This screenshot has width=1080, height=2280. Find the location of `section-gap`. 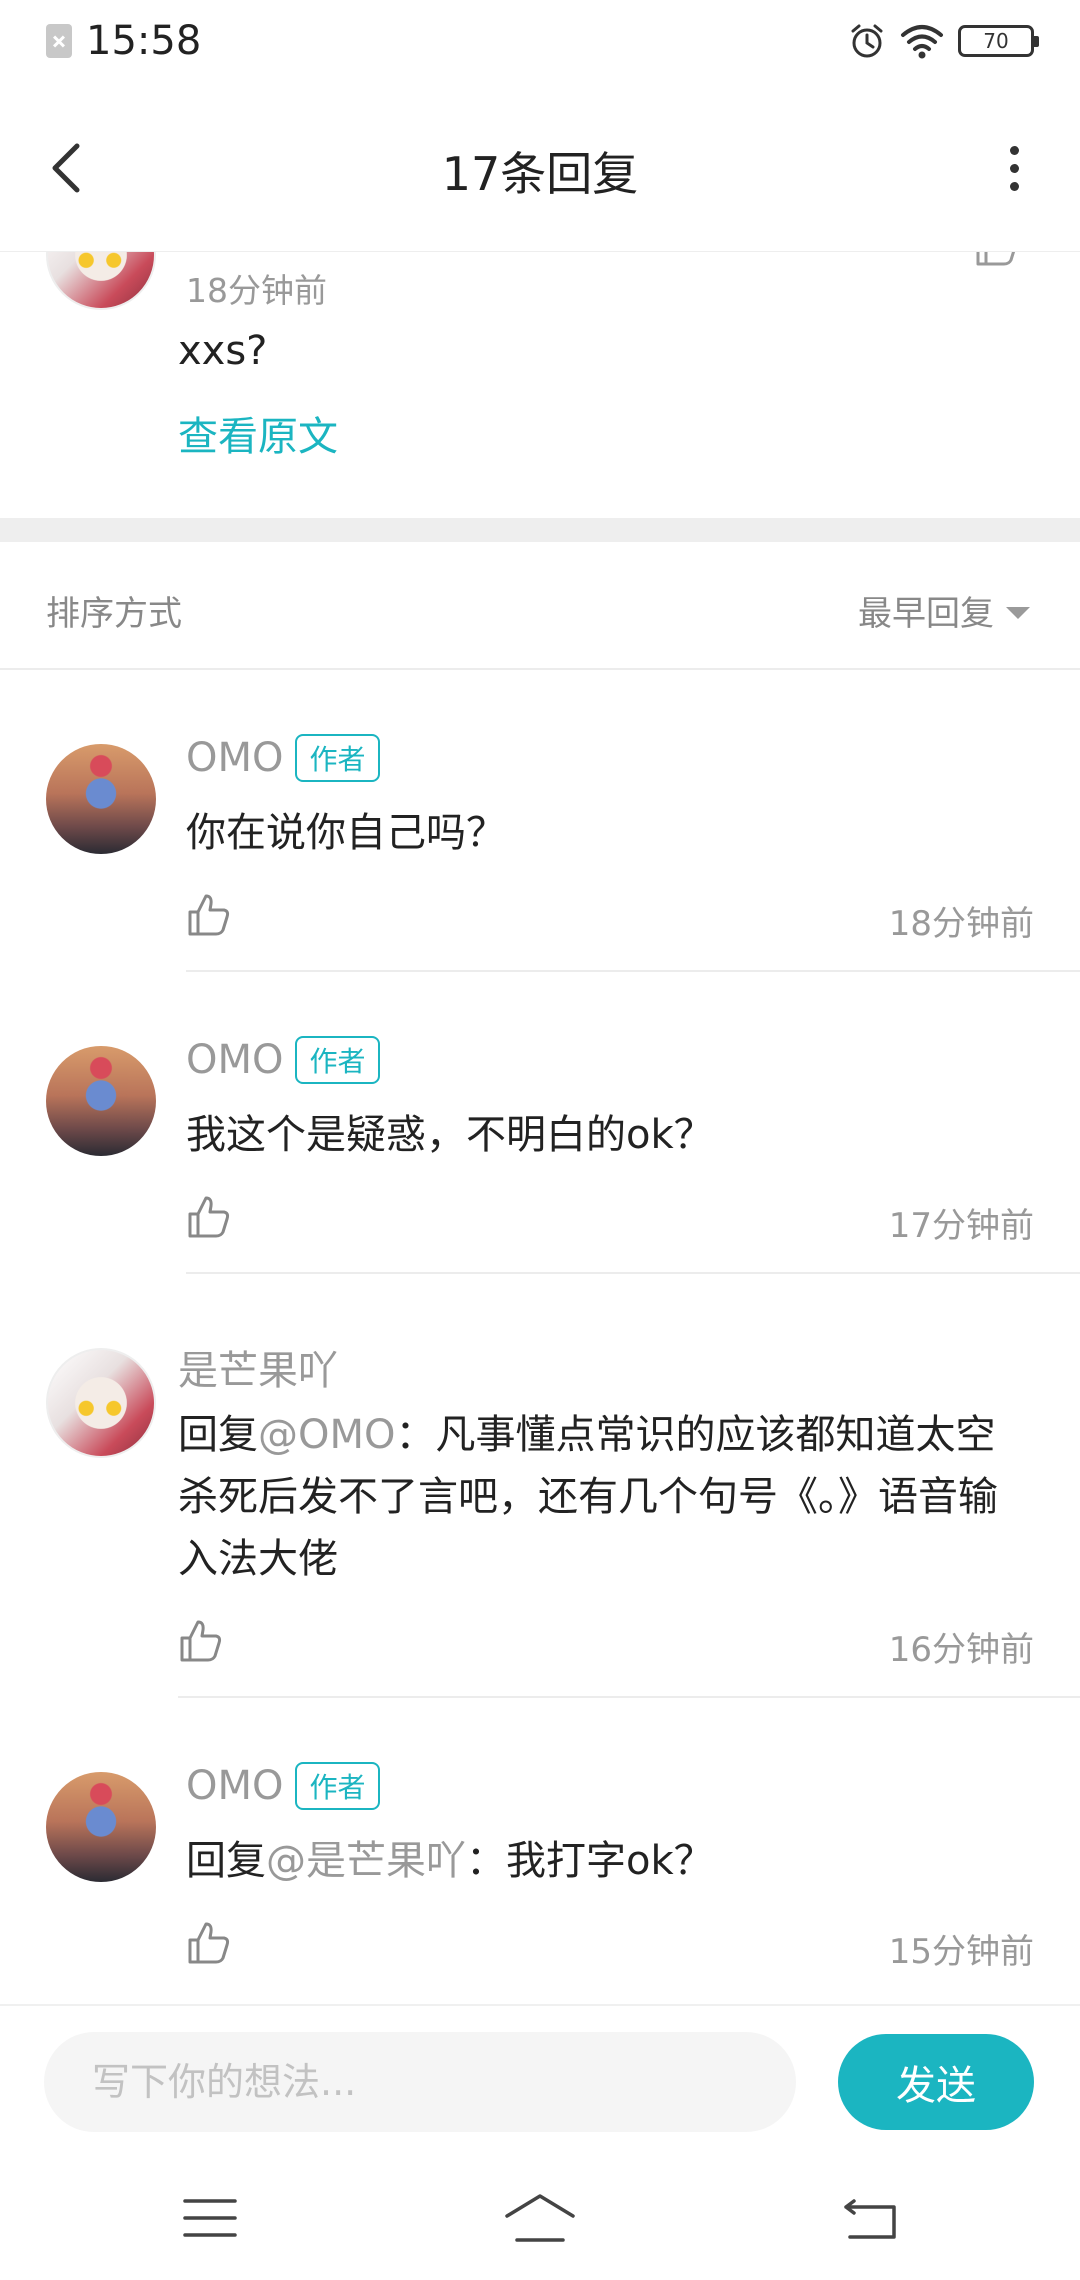

section-gap is located at coordinates (540, 530).